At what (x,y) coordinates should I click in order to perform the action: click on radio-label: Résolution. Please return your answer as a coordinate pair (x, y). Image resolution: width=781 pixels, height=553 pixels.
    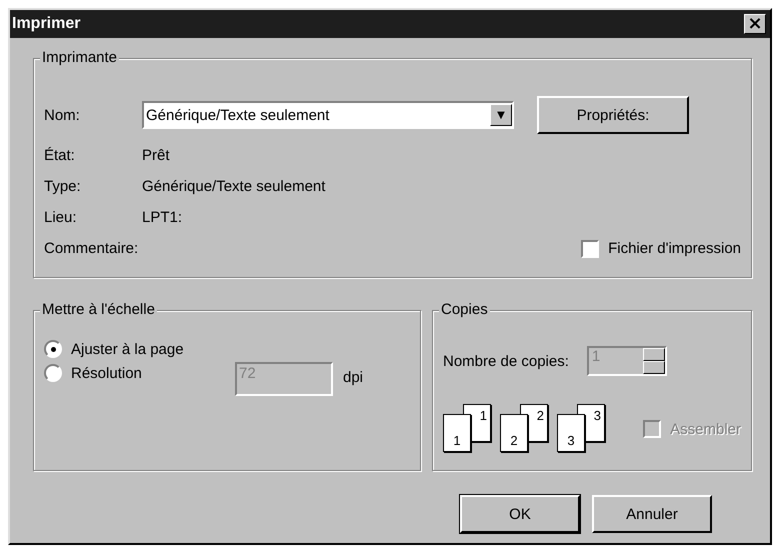
    Looking at the image, I should click on (107, 373).